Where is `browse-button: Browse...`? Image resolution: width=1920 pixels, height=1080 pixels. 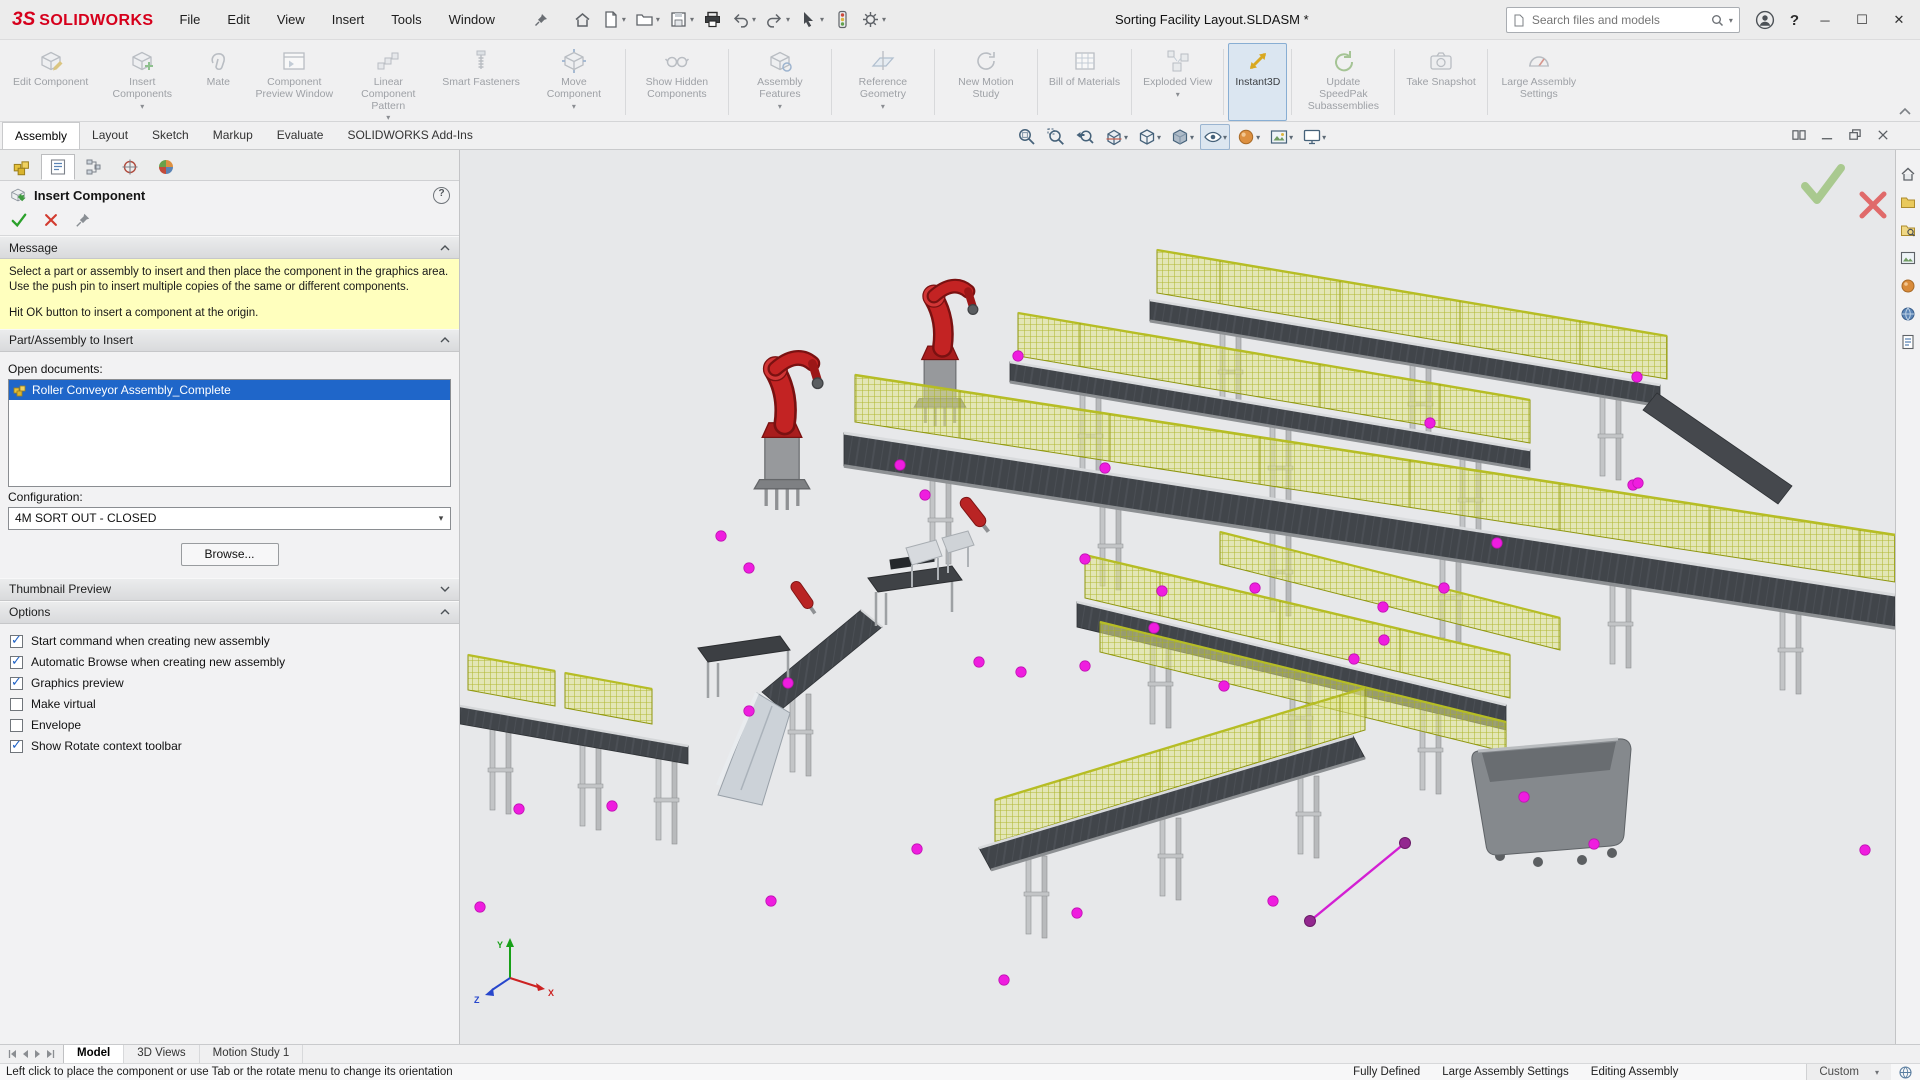
browse-button: Browse... is located at coordinates (229, 554).